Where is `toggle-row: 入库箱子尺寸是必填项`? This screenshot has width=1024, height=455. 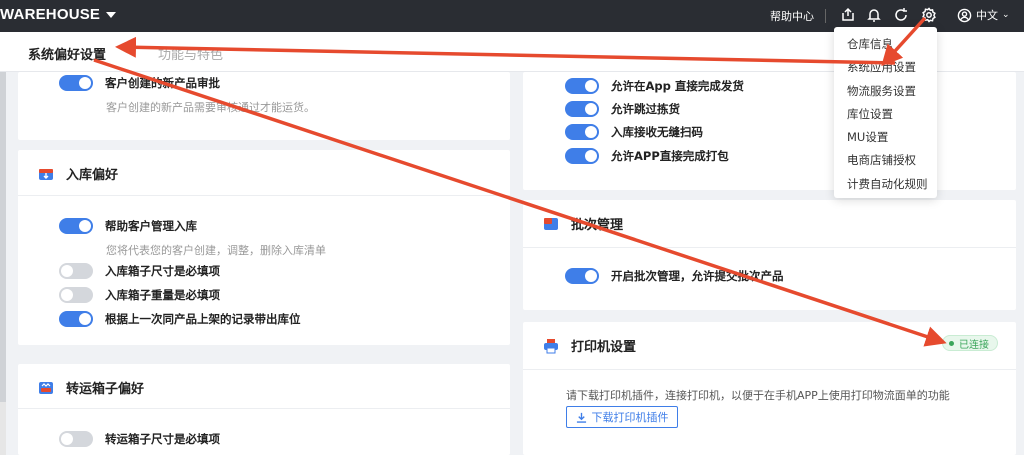 toggle-row: 入库箱子尺寸是必填项 is located at coordinates (139, 271).